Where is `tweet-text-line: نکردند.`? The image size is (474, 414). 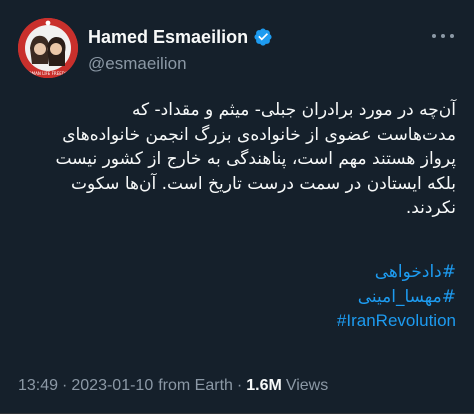
tweet-text-line: نکردند. is located at coordinates (430, 208).